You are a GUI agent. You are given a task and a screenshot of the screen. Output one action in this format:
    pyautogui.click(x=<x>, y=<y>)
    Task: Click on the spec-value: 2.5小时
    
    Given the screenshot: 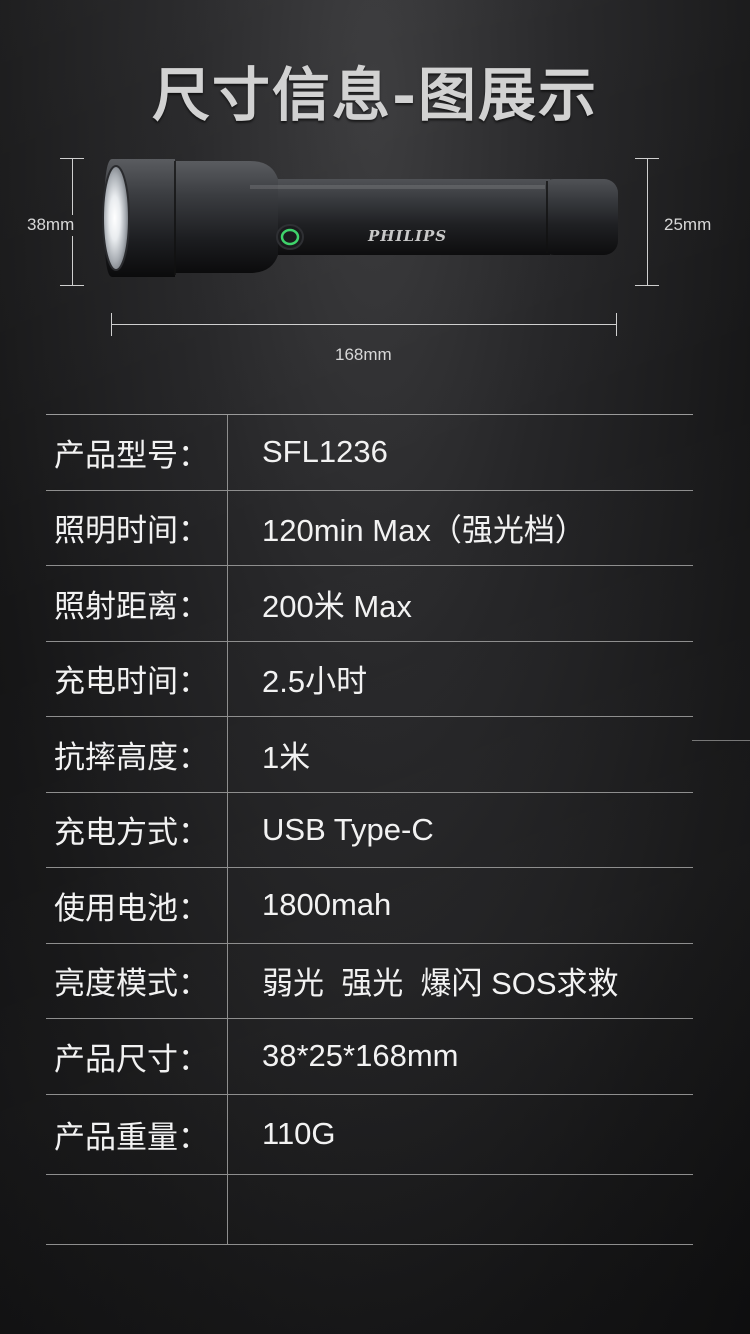 What is the action you would take?
    pyautogui.click(x=315, y=682)
    